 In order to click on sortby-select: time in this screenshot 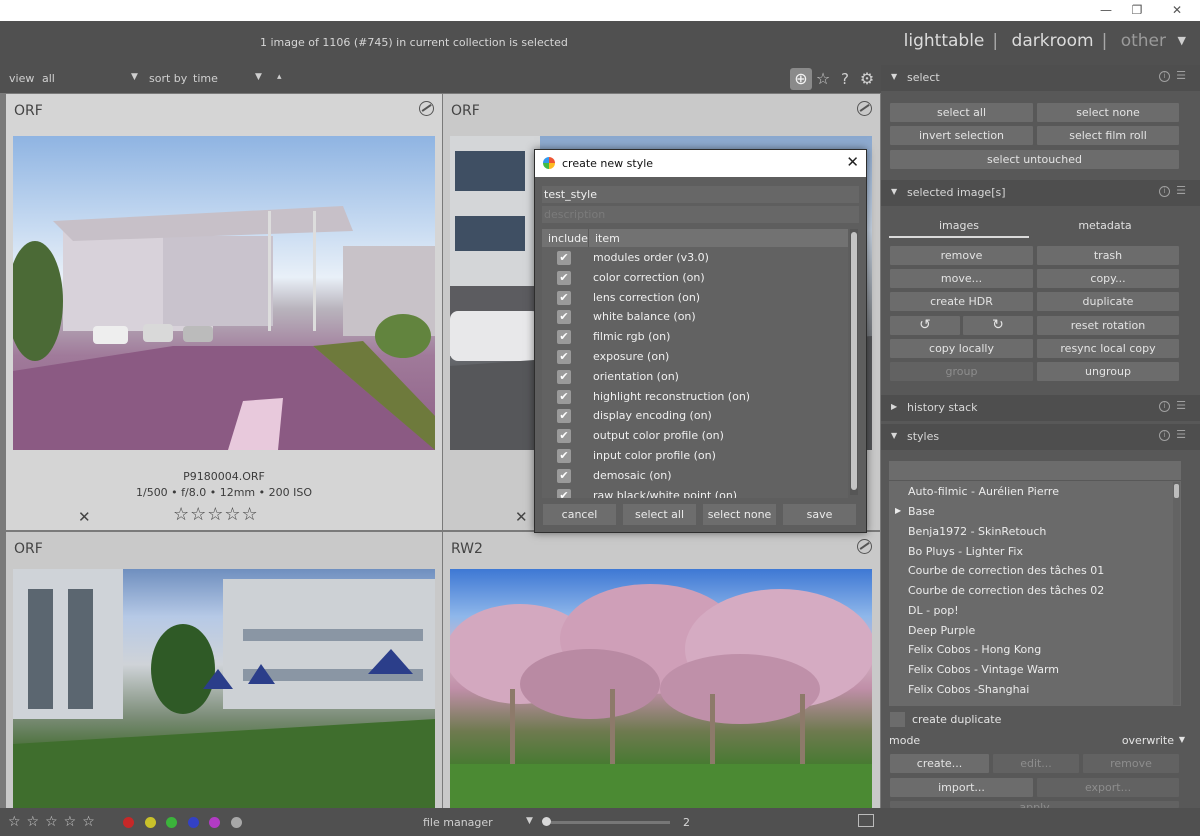, I will do `click(205, 78)`.